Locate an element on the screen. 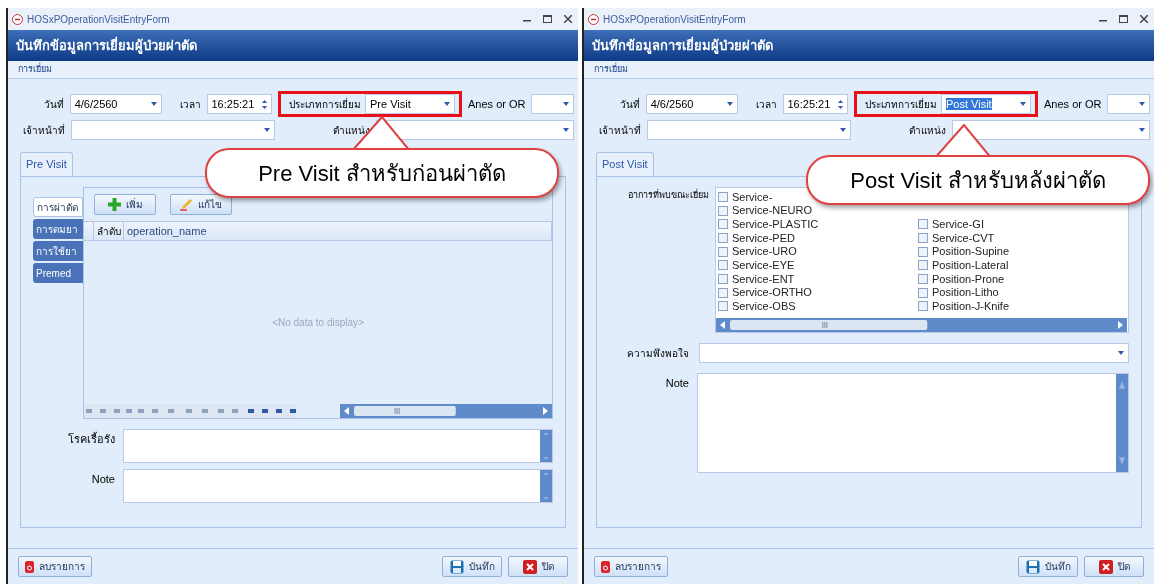 The width and height of the screenshot is (1154, 584). checkbox-label: Service- is located at coordinates (752, 197).